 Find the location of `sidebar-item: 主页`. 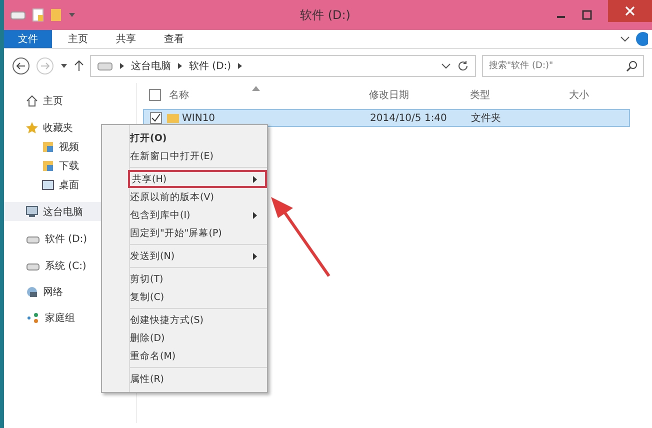

sidebar-item: 主页 is located at coordinates (70, 100).